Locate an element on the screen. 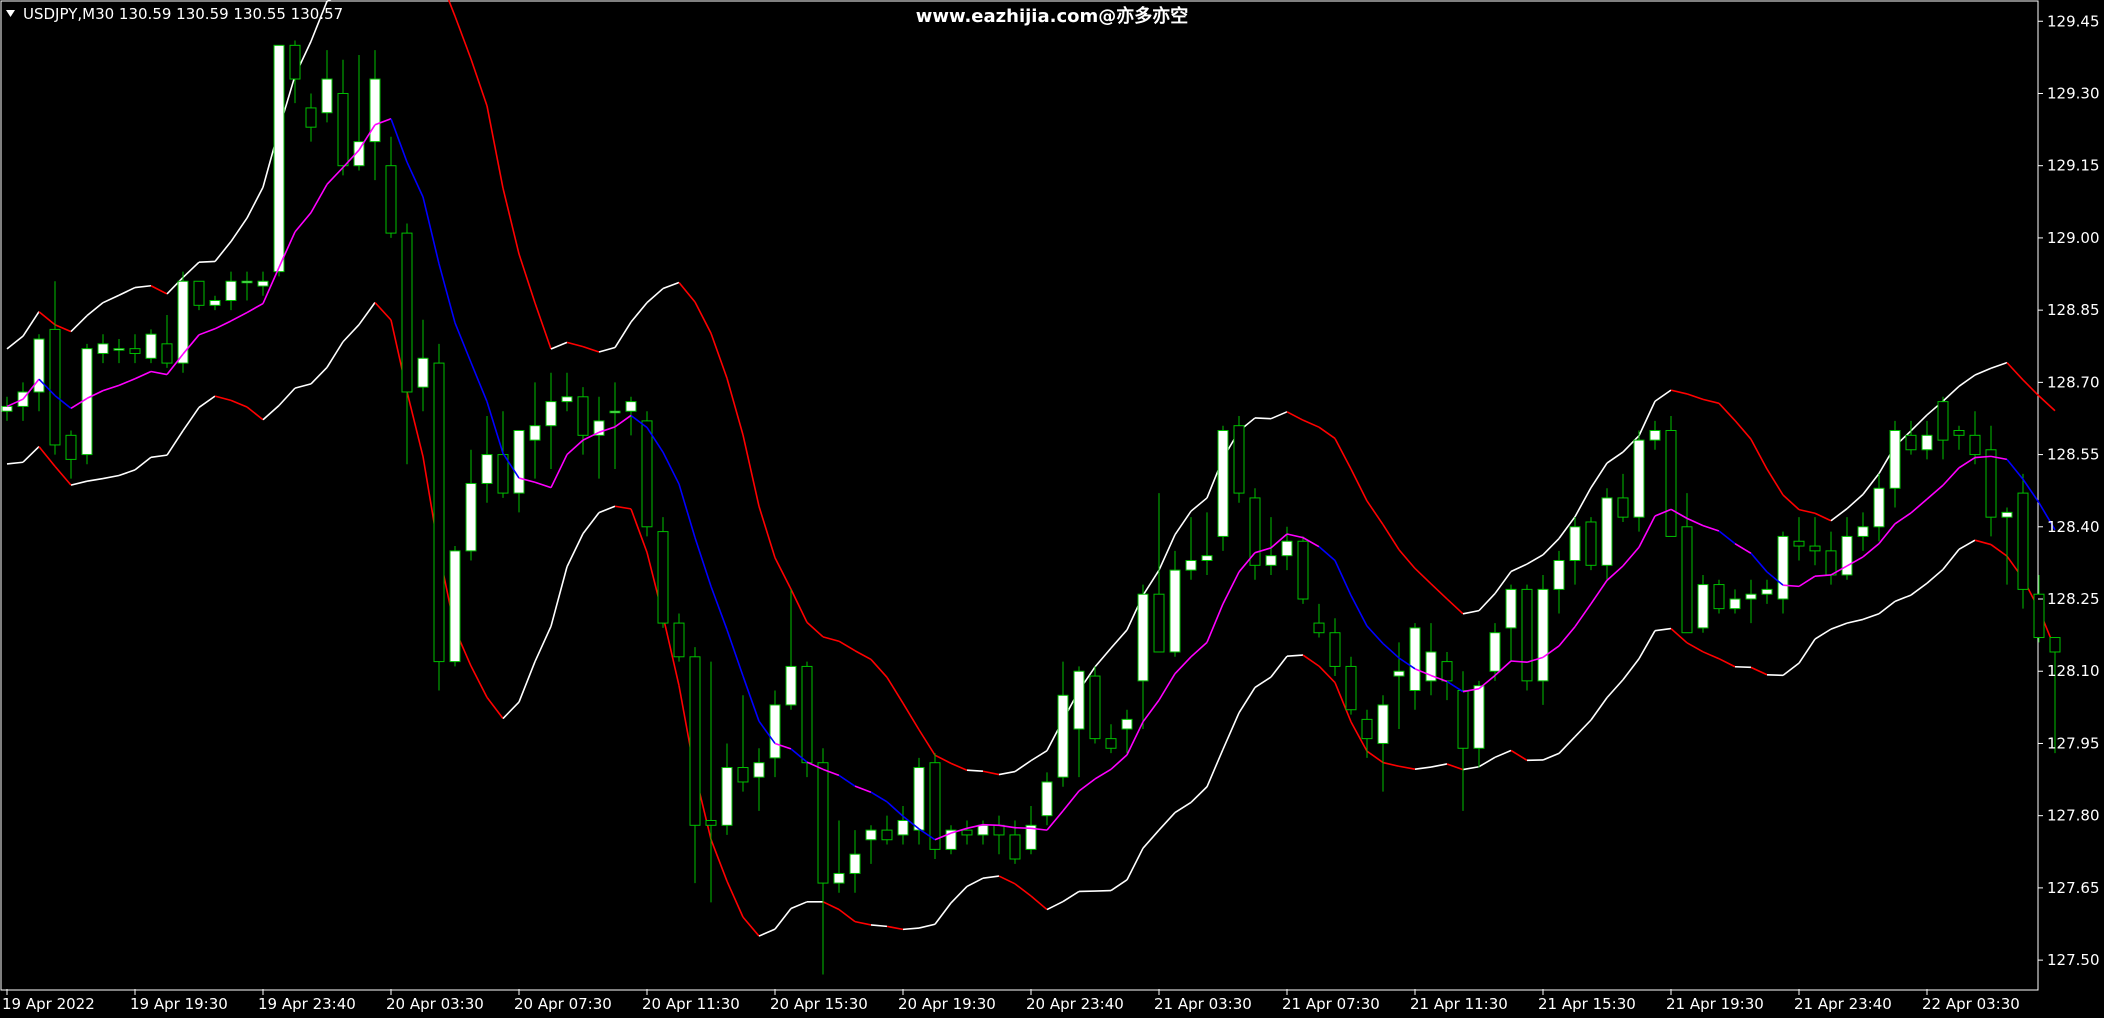 The image size is (2104, 1018). time-tick-label: 22 Apr 03:30 is located at coordinates (1971, 1004).